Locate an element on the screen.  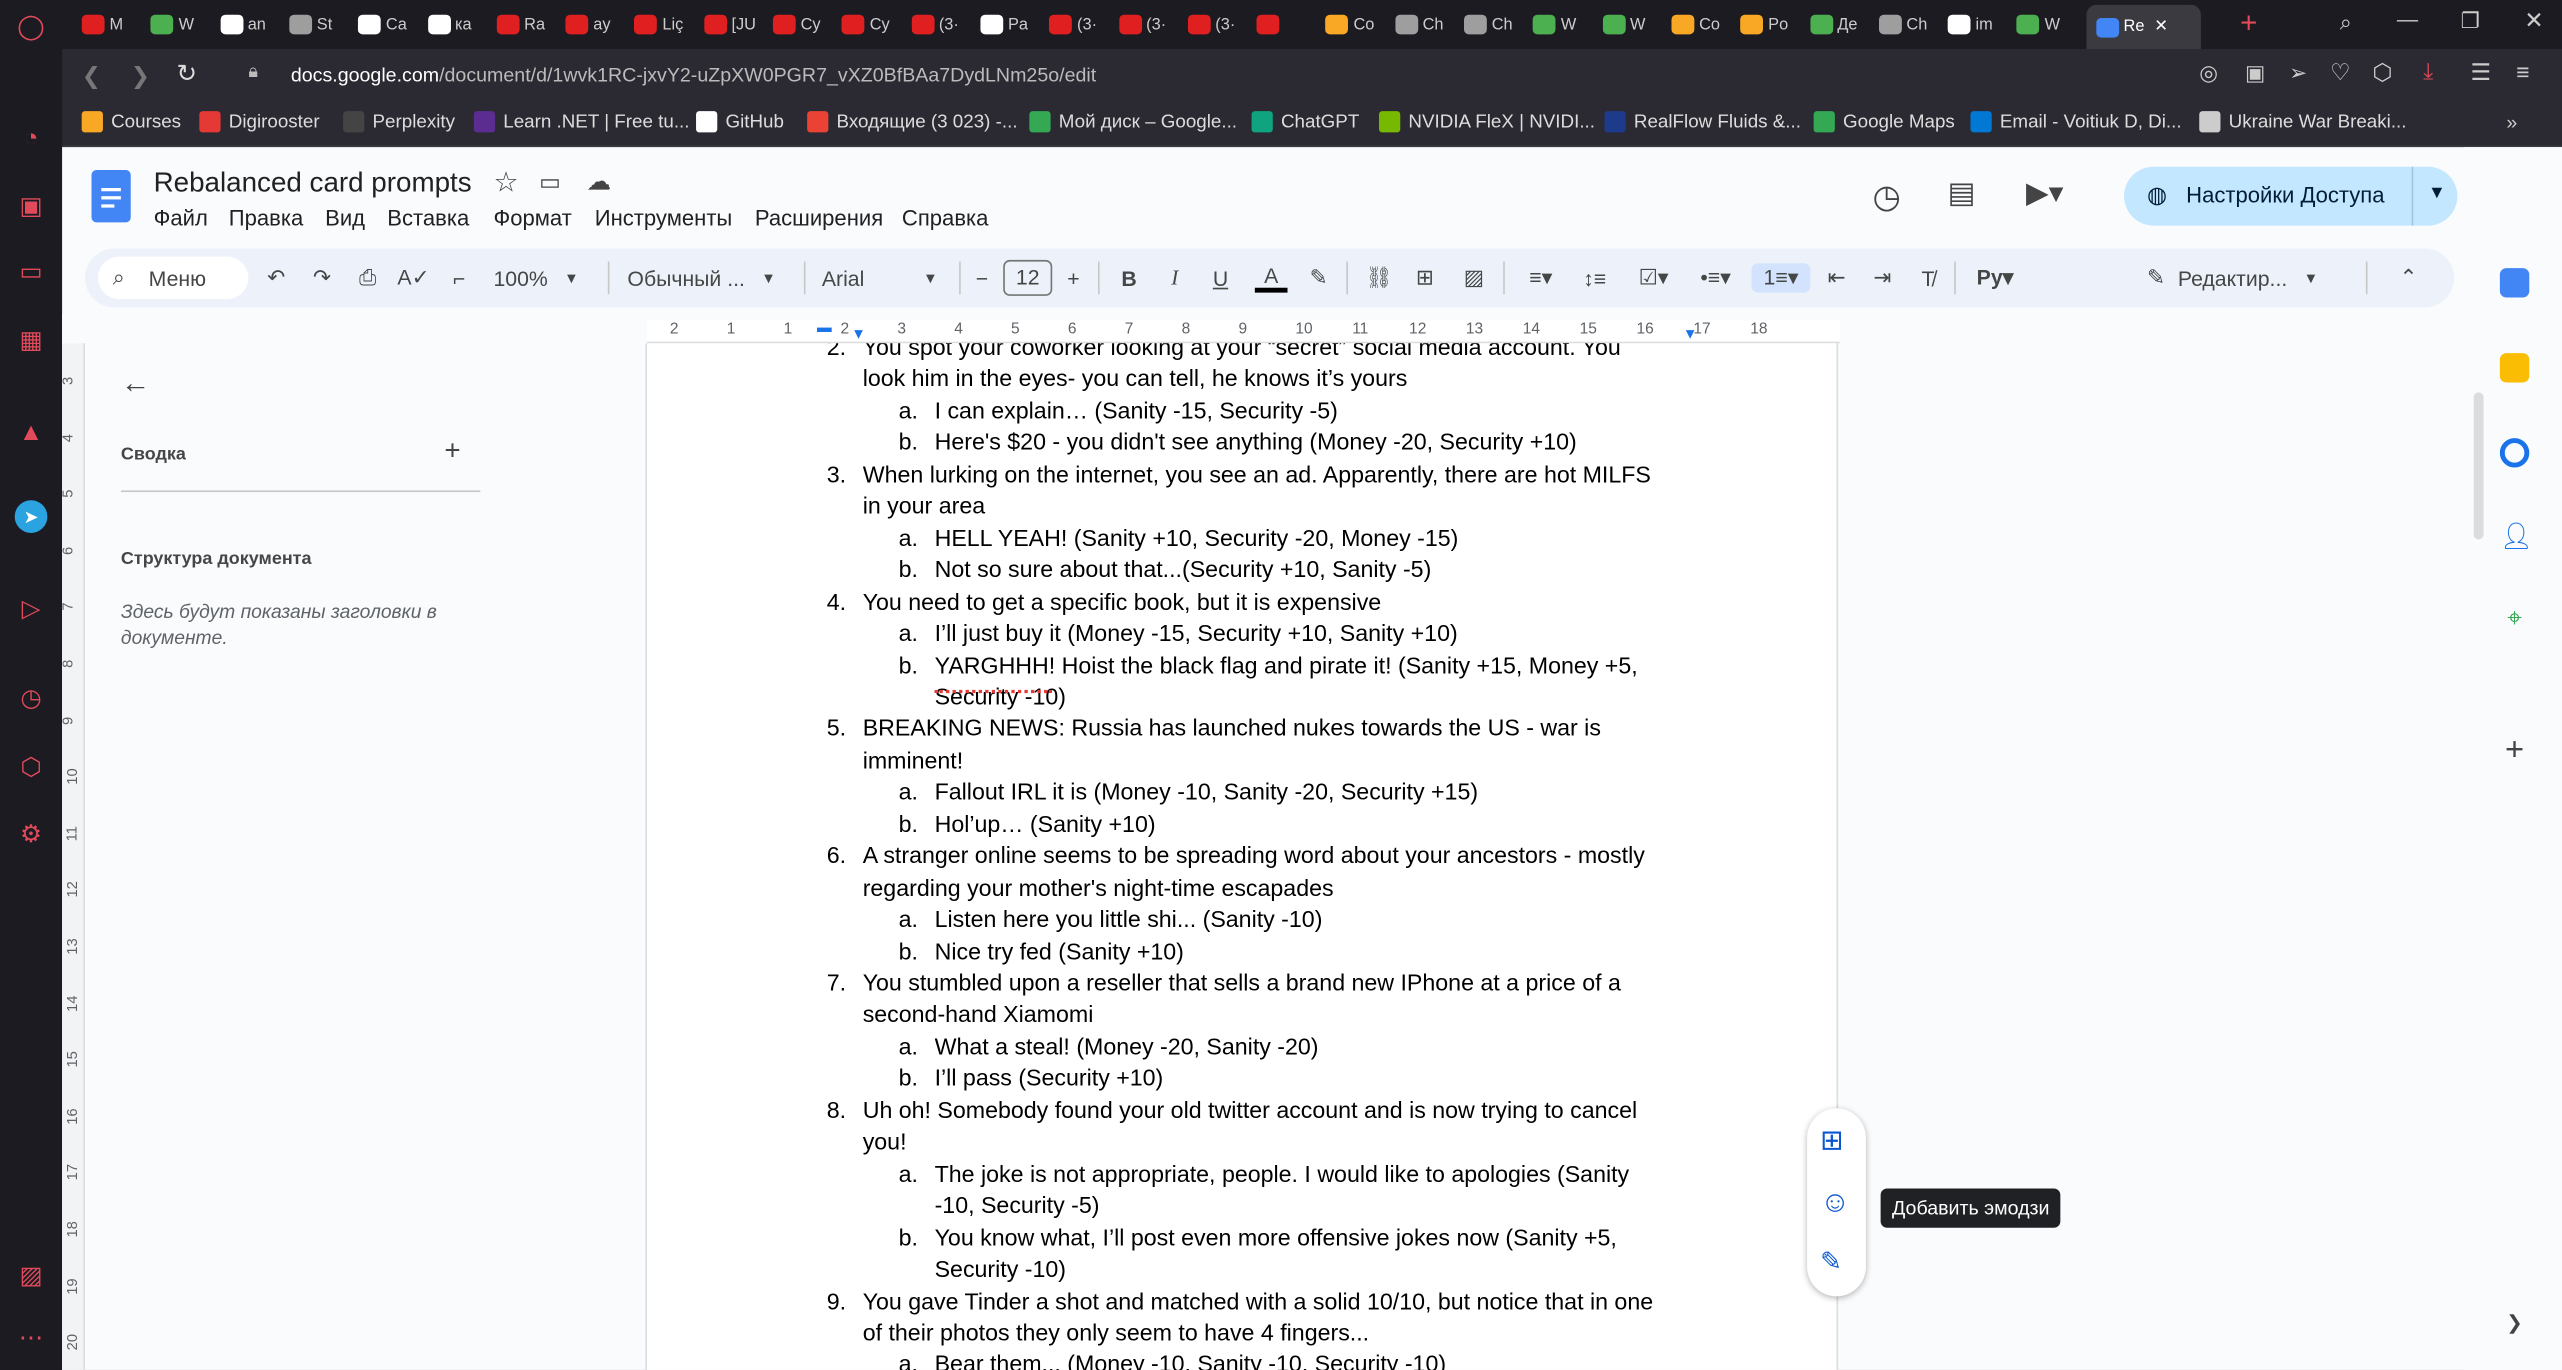
redo-icon: ↷ is located at coordinates (321, 277).